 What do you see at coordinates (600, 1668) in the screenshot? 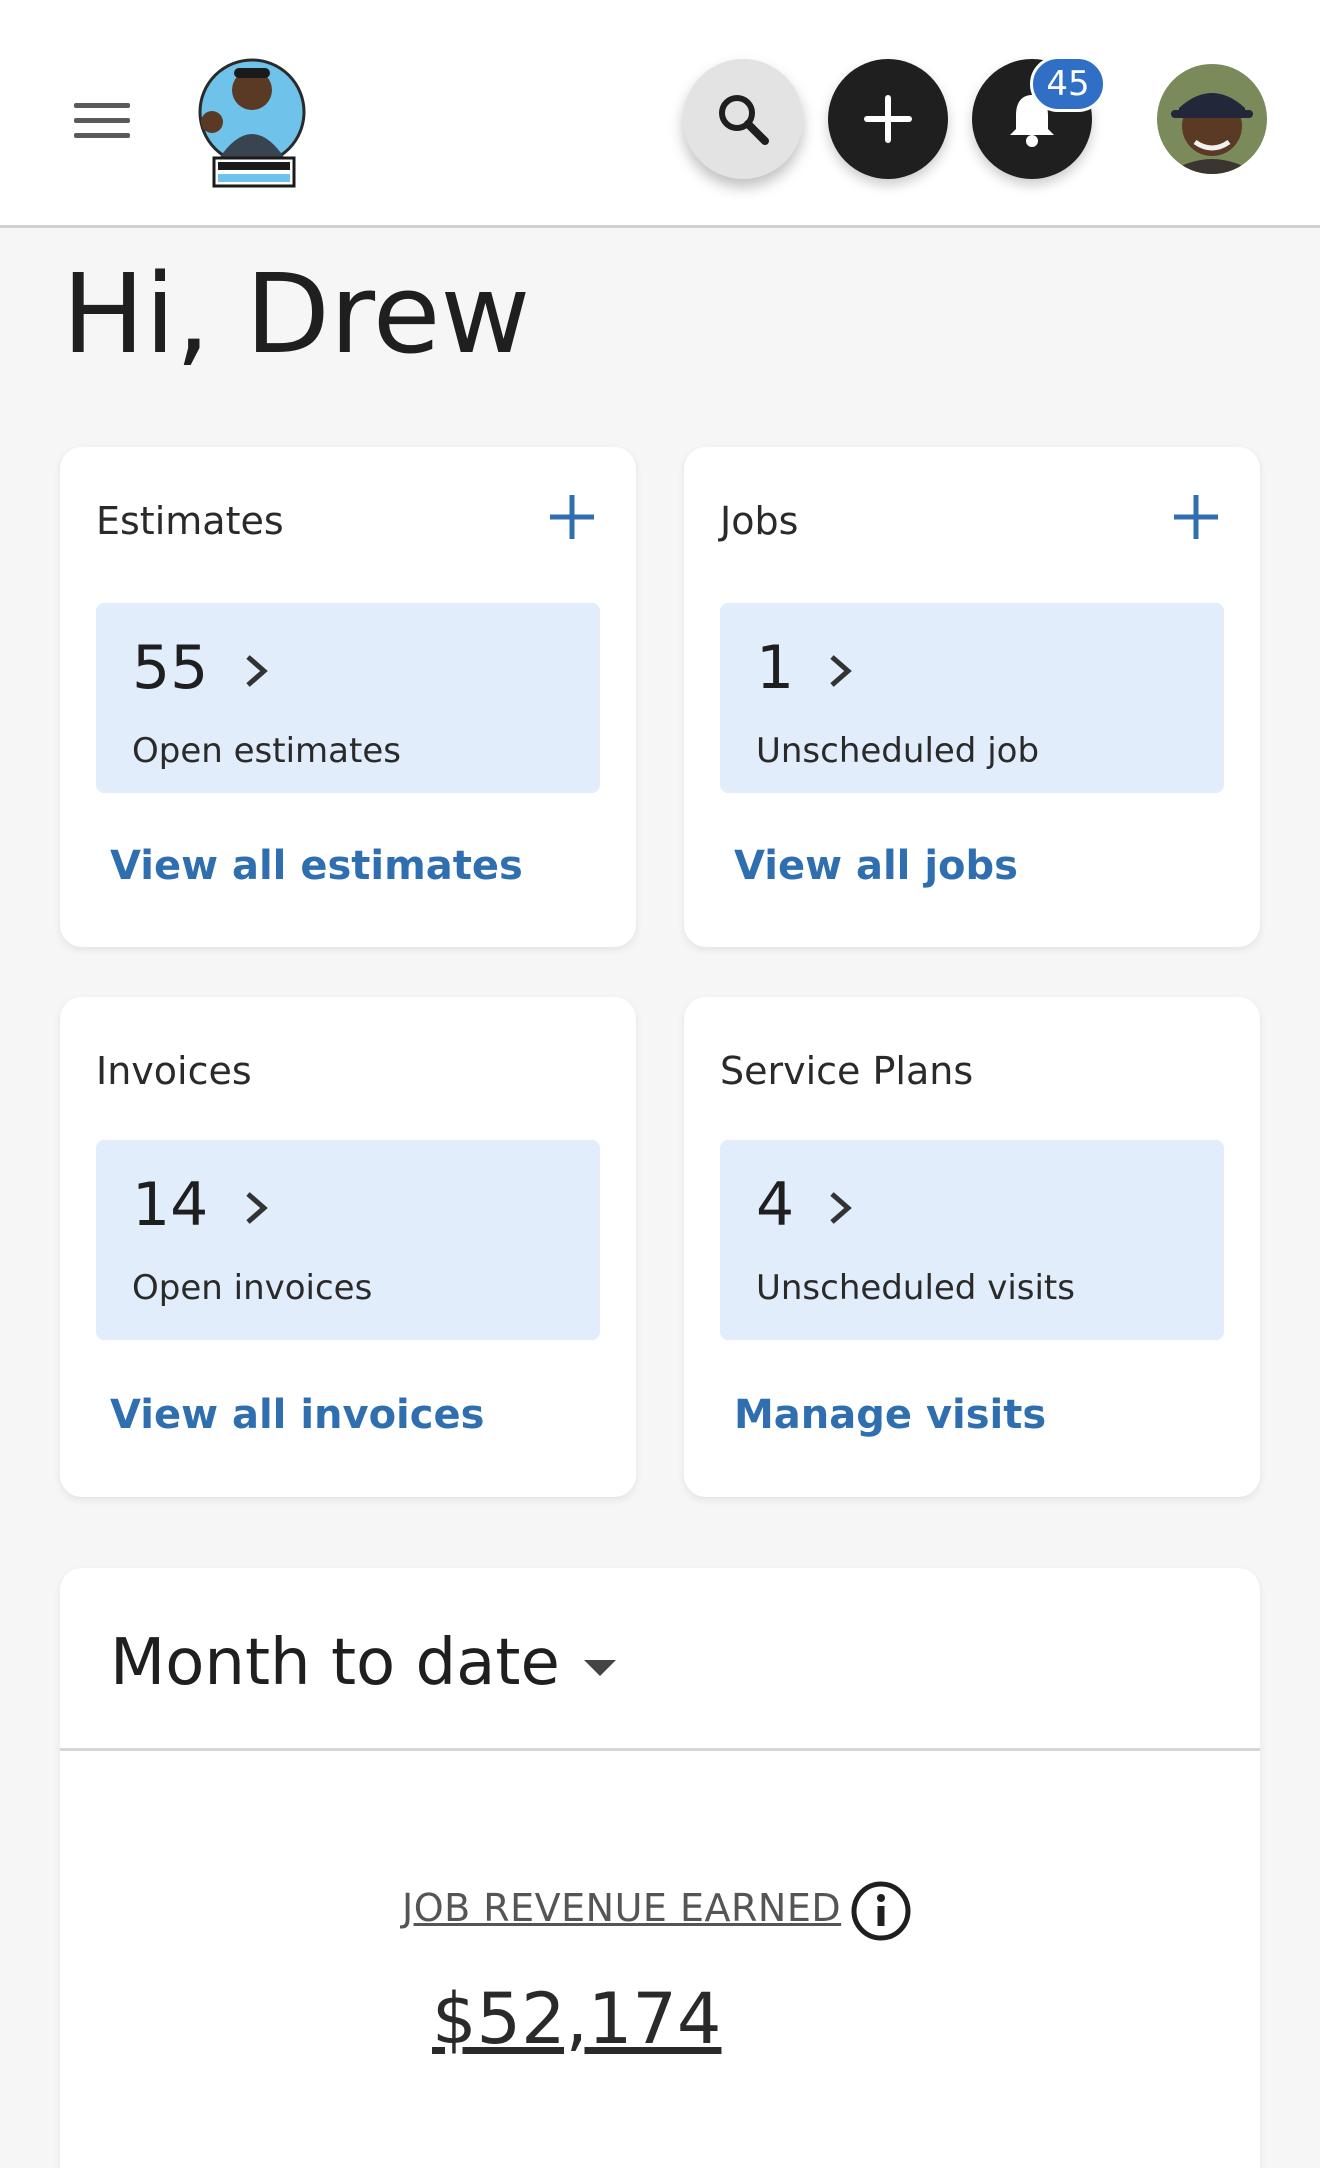
I see `caret-down-icon` at bounding box center [600, 1668].